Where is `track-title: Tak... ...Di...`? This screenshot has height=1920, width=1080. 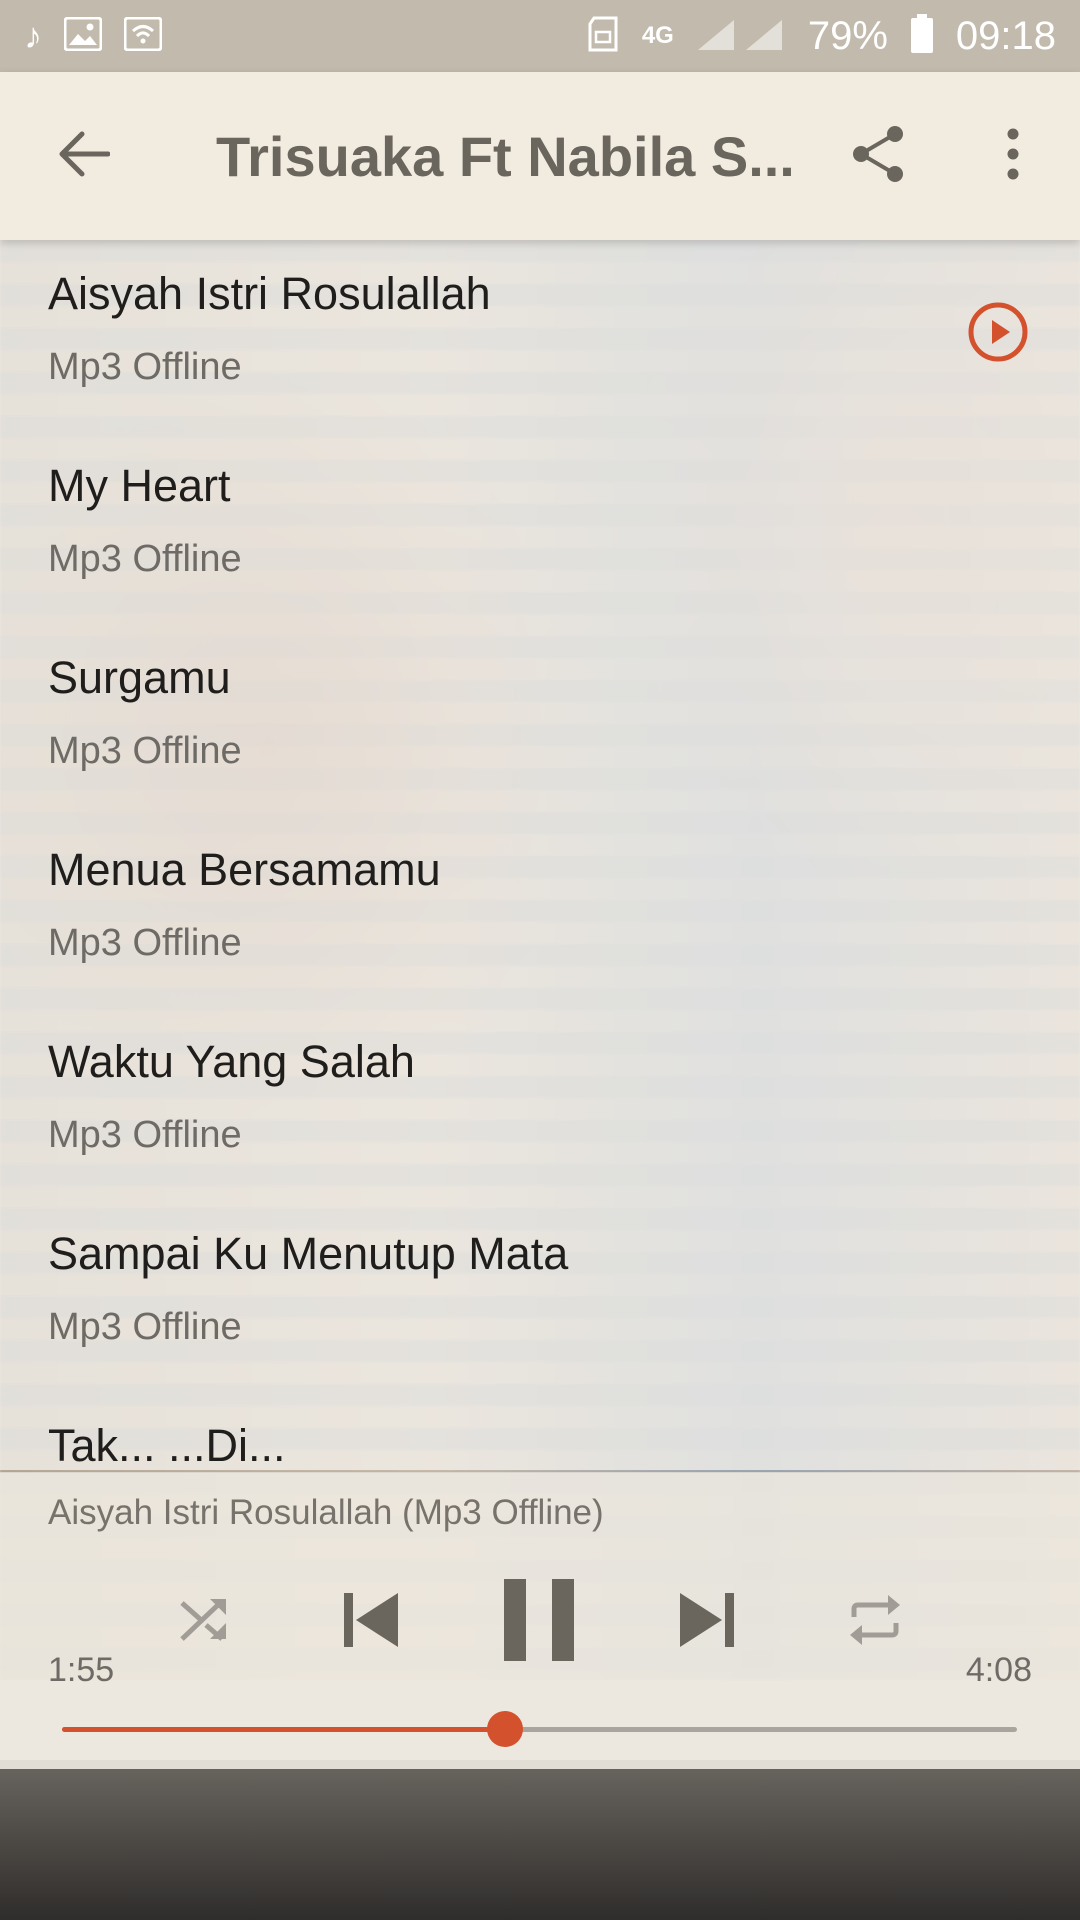
track-title: Tak... ...Di... is located at coordinates (167, 1445).